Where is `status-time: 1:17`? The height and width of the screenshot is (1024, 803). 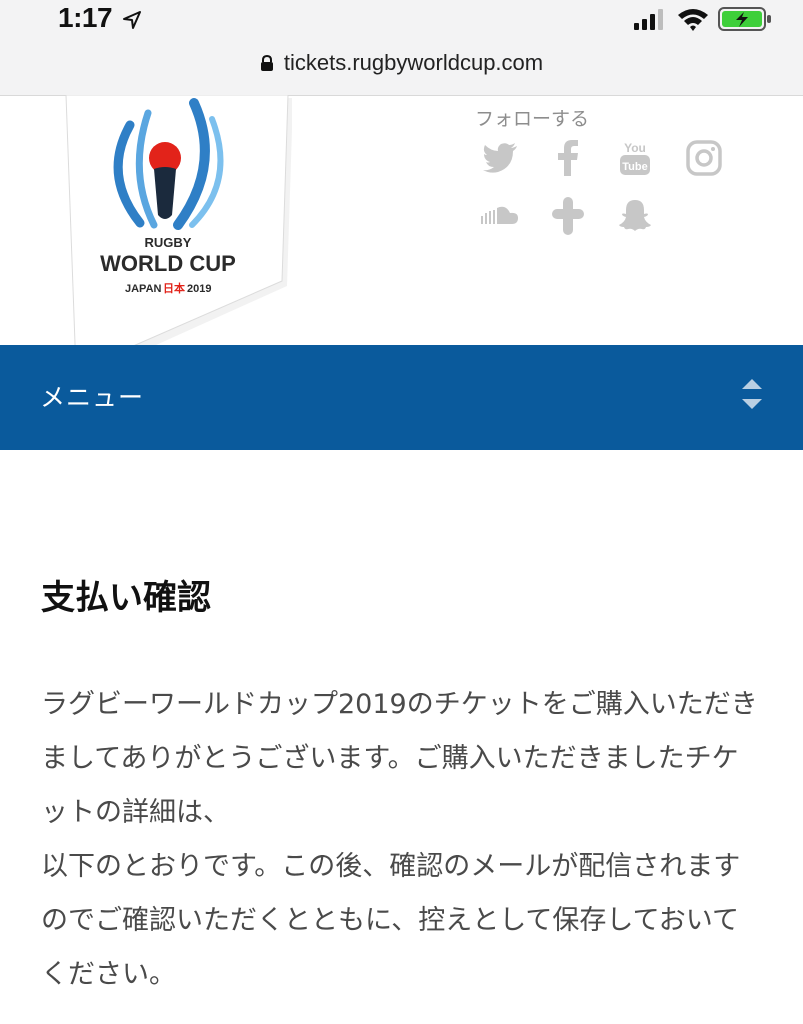 status-time: 1:17 is located at coordinates (85, 17).